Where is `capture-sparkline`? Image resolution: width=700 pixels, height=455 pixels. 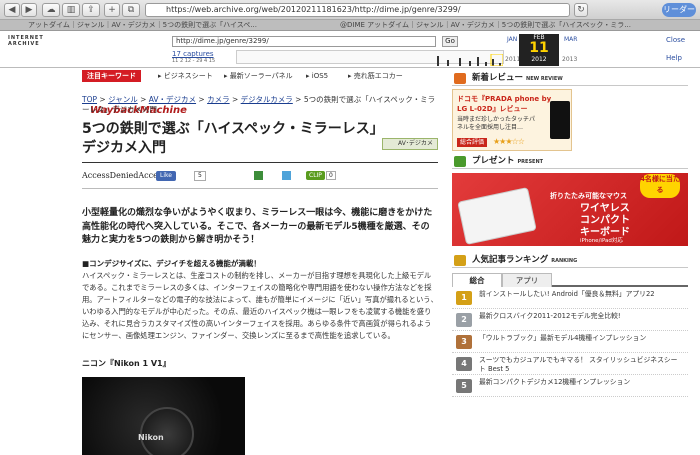 capture-sparkline is located at coordinates (370, 58).